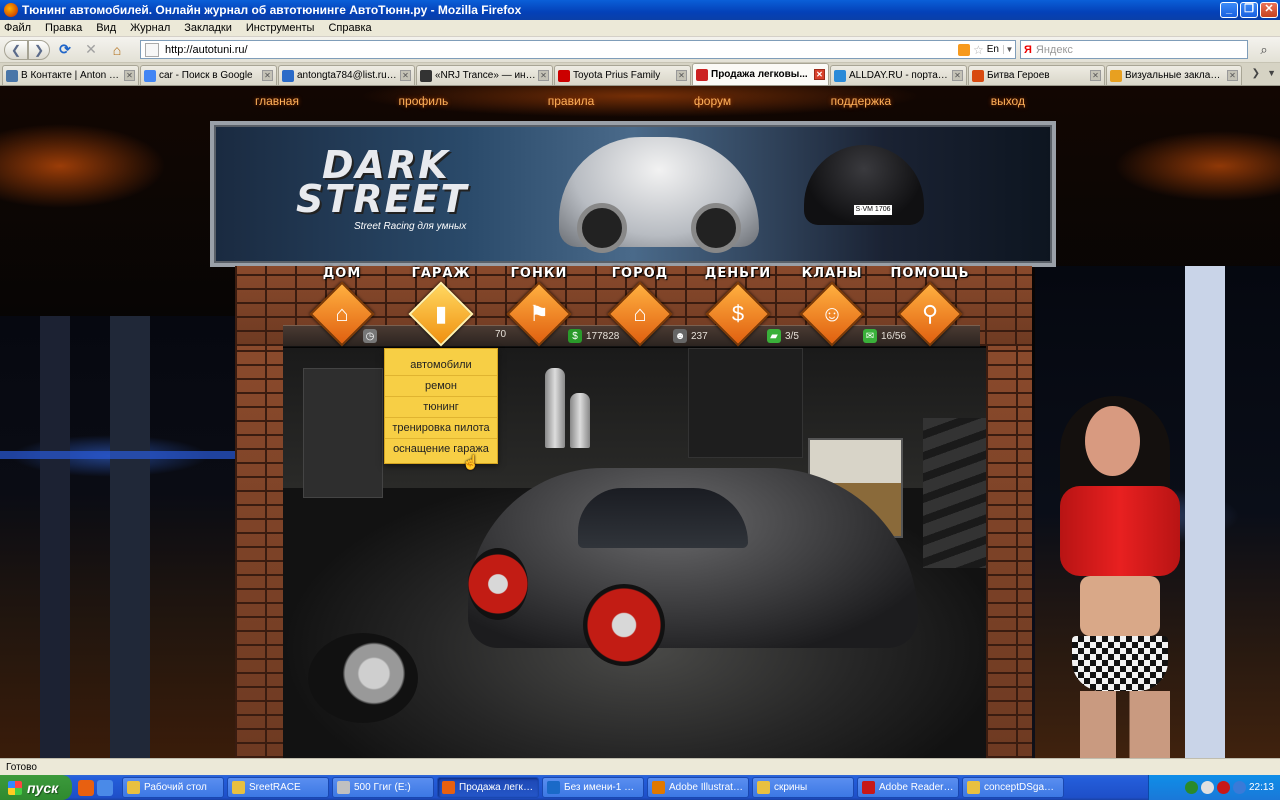 This screenshot has height=800, width=1280. What do you see at coordinates (1249, 10) in the screenshot?
I see `maximize-button: ❐` at bounding box center [1249, 10].